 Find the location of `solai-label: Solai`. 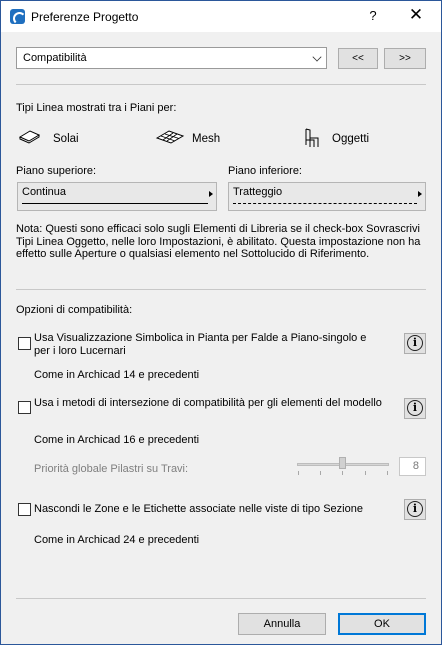

solai-label: Solai is located at coordinates (66, 139).